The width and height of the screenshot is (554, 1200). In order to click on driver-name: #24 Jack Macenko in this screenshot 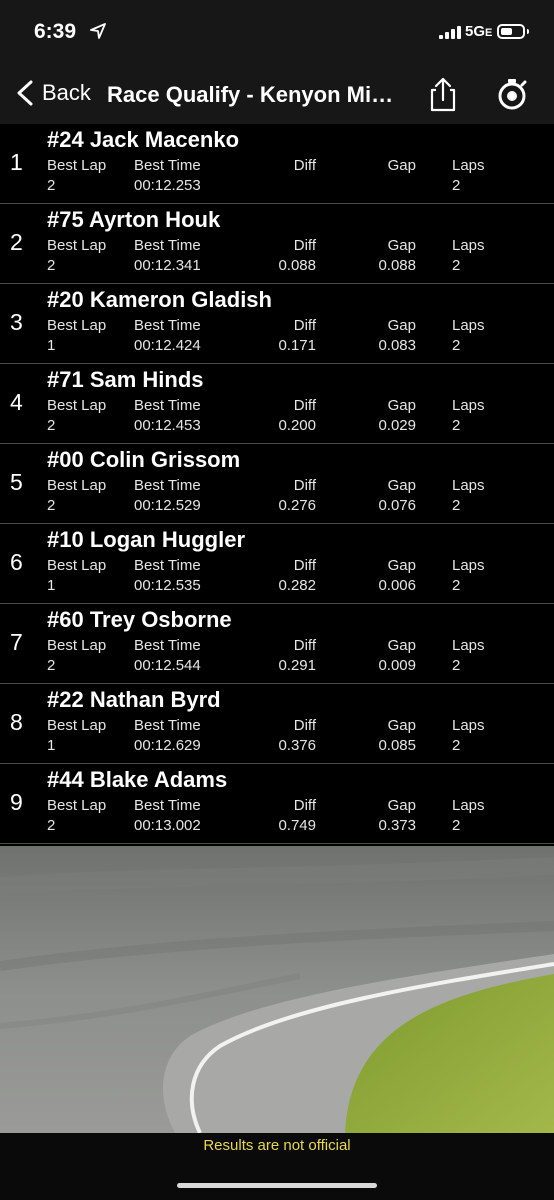, I will do `click(143, 139)`.